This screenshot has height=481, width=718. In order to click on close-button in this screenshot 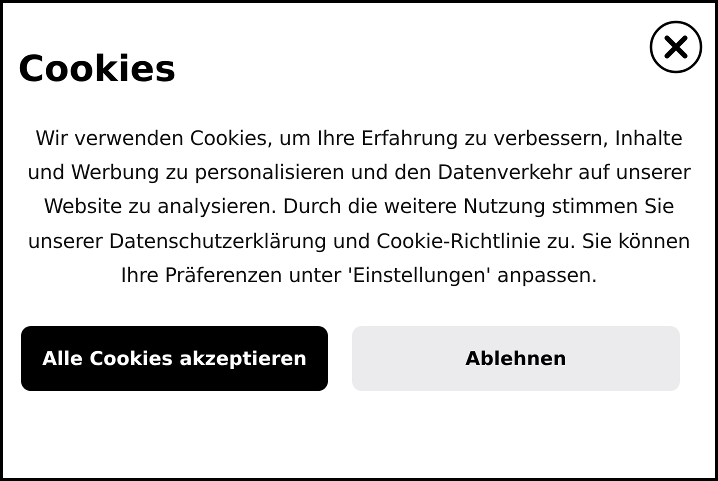, I will do `click(676, 47)`.